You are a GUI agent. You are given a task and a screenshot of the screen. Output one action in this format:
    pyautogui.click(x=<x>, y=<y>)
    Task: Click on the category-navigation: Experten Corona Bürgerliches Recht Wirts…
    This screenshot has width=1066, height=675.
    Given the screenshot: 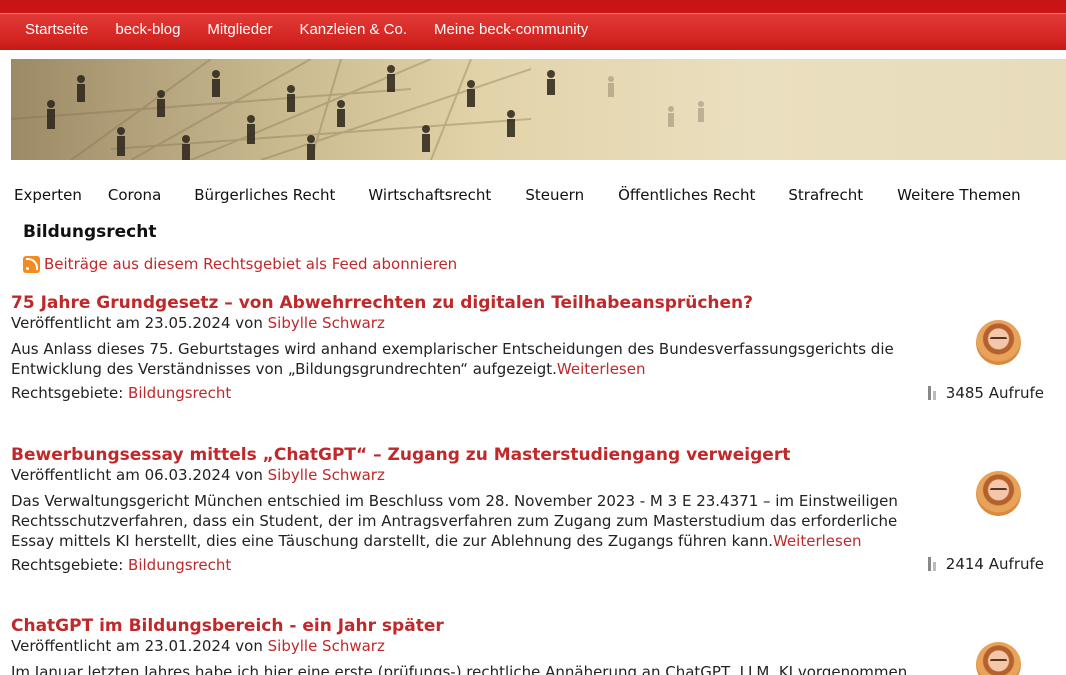 What is the action you would take?
    pyautogui.click(x=517, y=195)
    